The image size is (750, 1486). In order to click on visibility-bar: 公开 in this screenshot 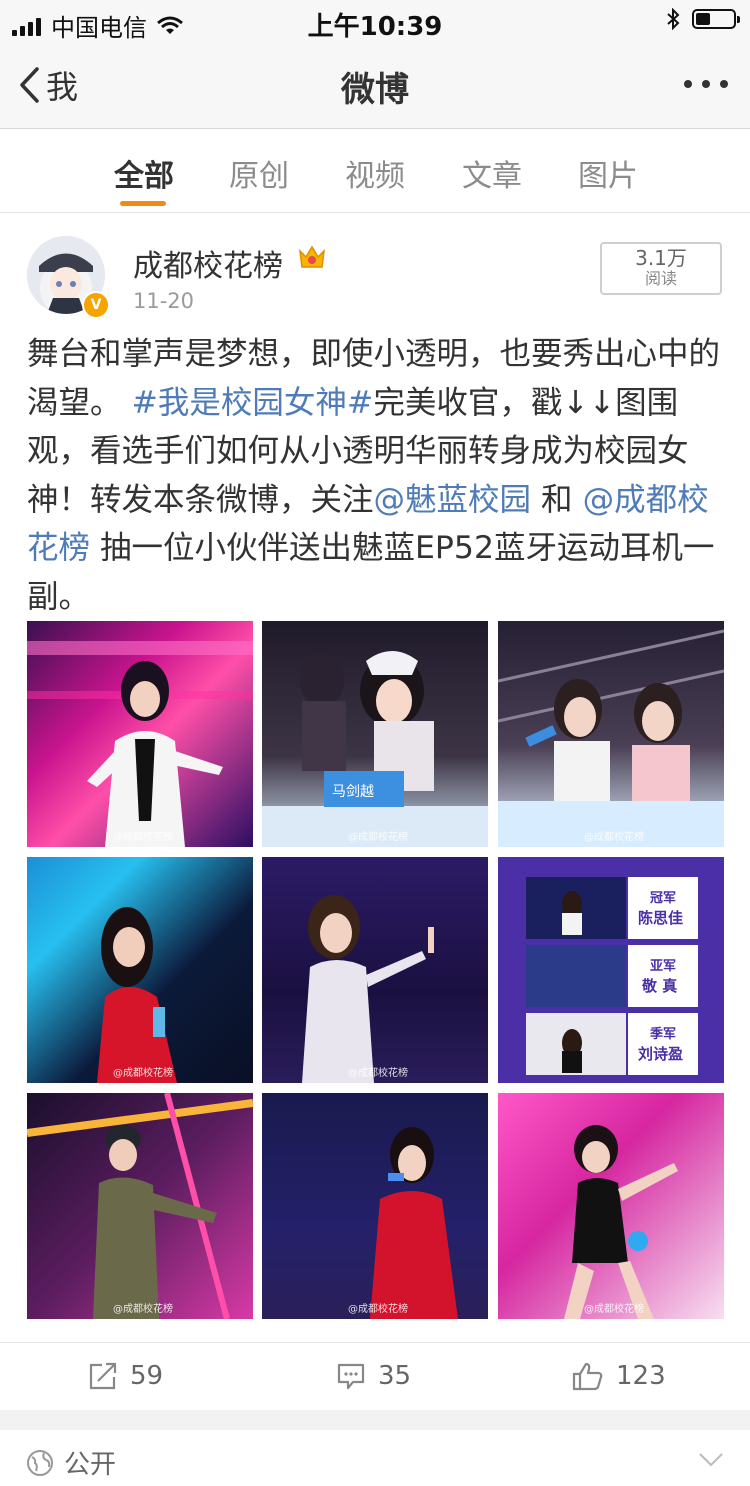, I will do `click(375, 1458)`.